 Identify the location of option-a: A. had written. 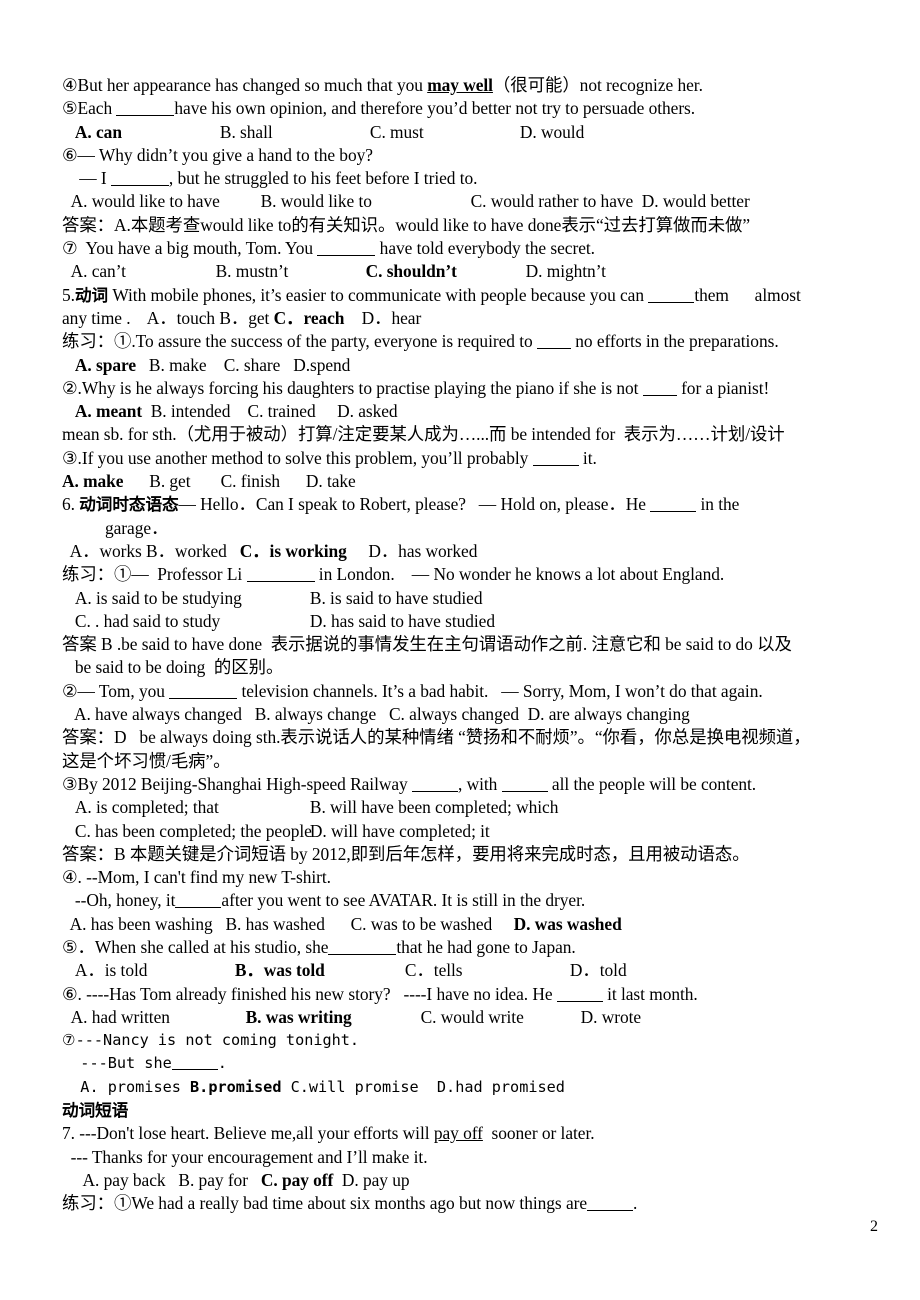
(120, 1016).